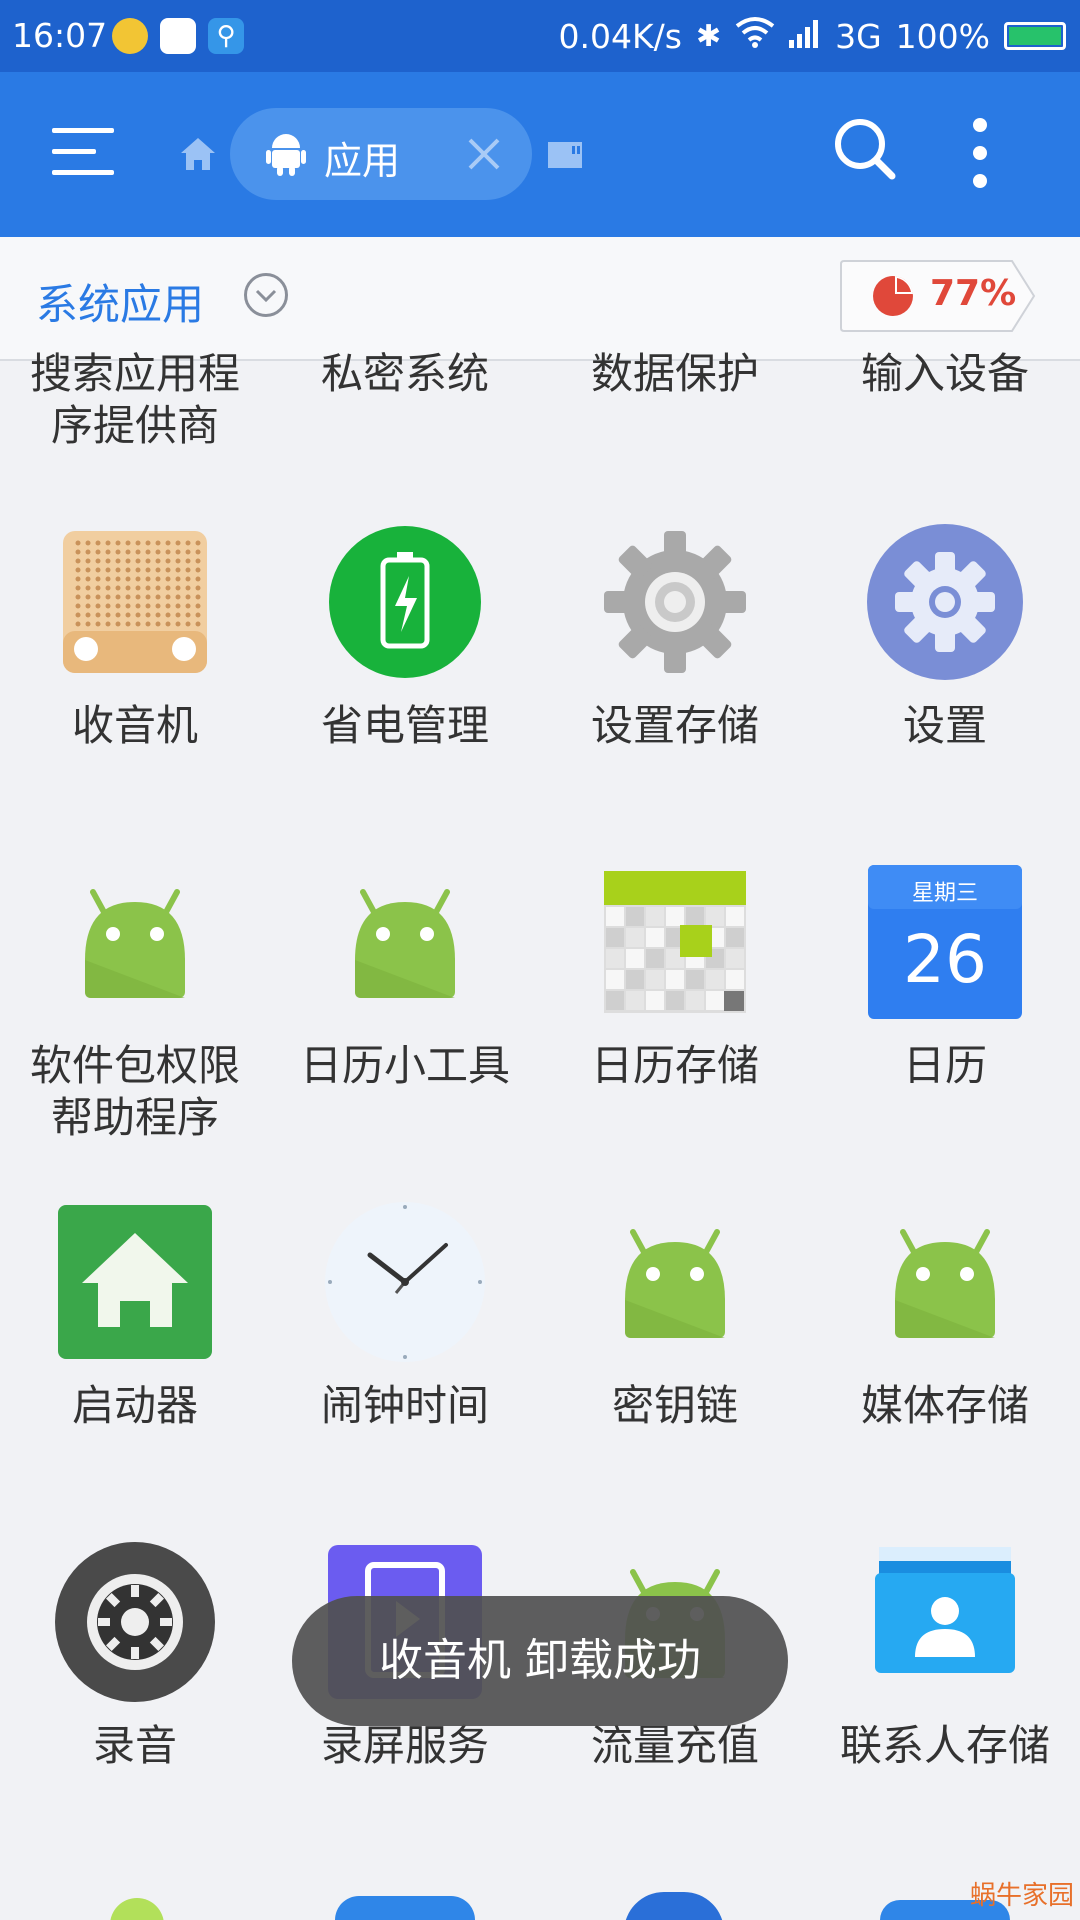  Describe the element at coordinates (942, 36) in the screenshot. I see `battery-percent: 100%` at that location.